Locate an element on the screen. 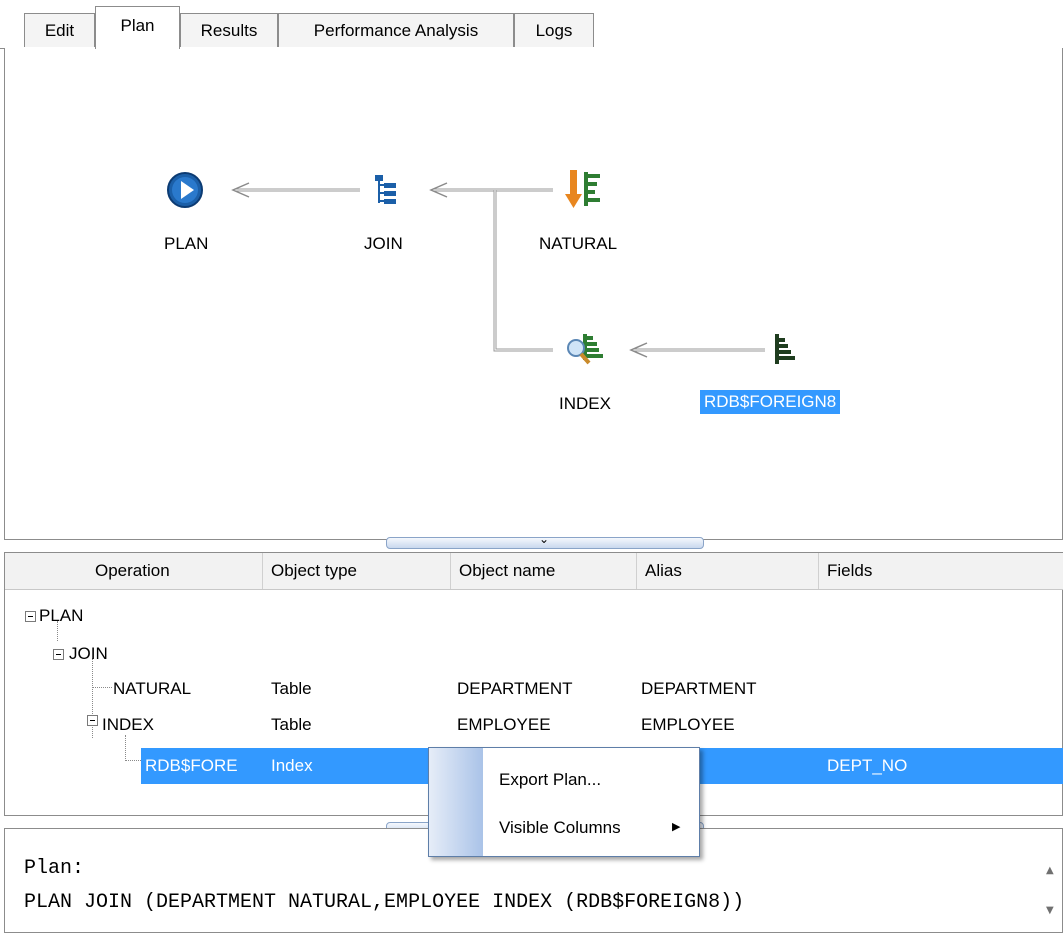 This screenshot has width=1063, height=933. cell-operation: INDEX is located at coordinates (128, 724).